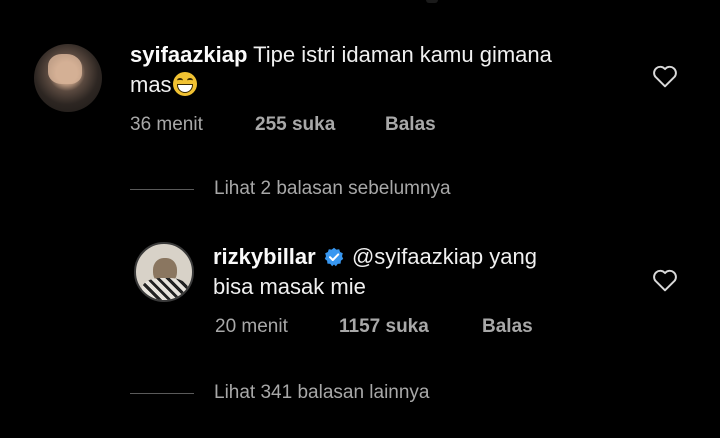 Image resolution: width=720 pixels, height=438 pixels. What do you see at coordinates (188, 54) in the screenshot?
I see `username: syifaazkiap` at bounding box center [188, 54].